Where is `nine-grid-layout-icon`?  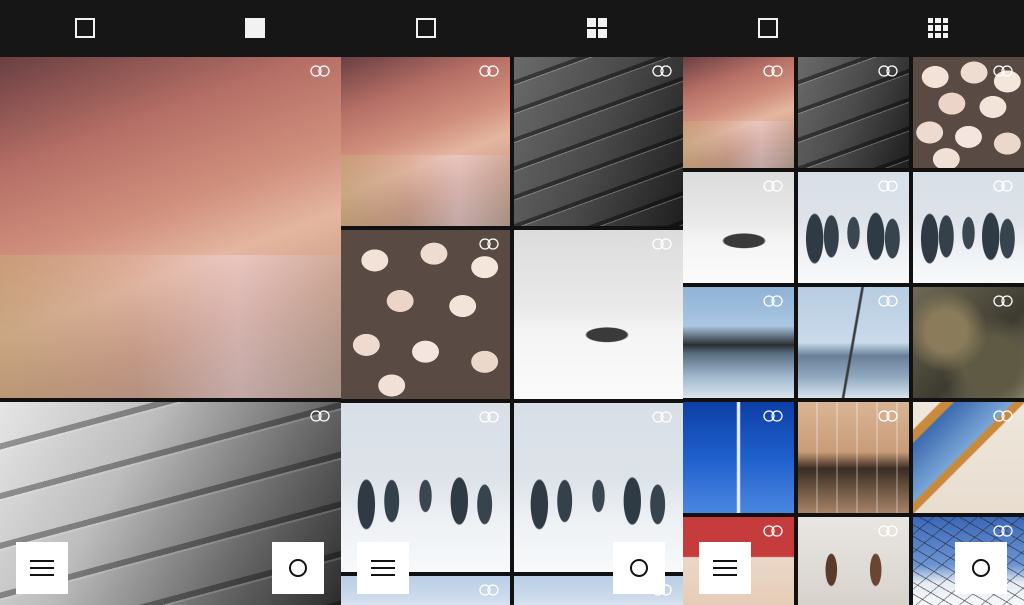
nine-grid-layout-icon is located at coordinates (938, 28).